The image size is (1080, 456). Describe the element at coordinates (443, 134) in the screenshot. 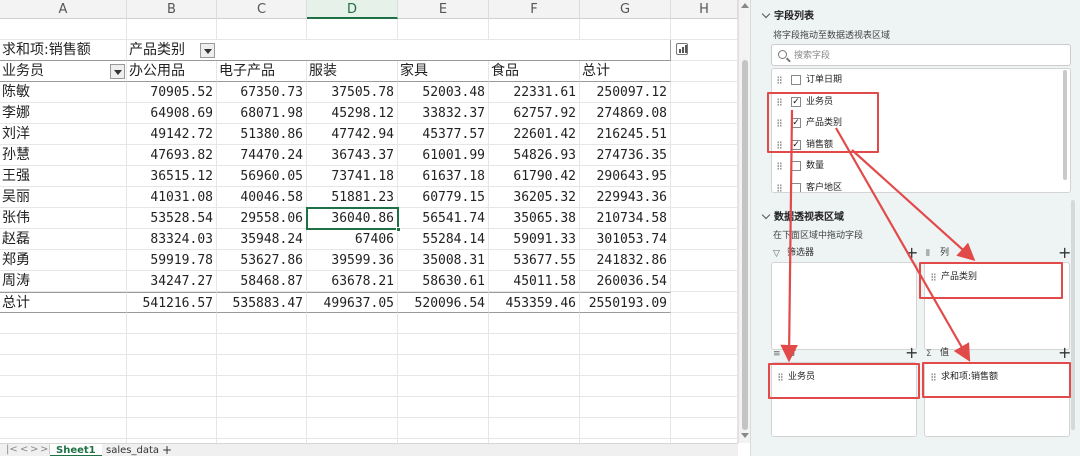

I see `pivot-value-cell: 45377.57` at that location.